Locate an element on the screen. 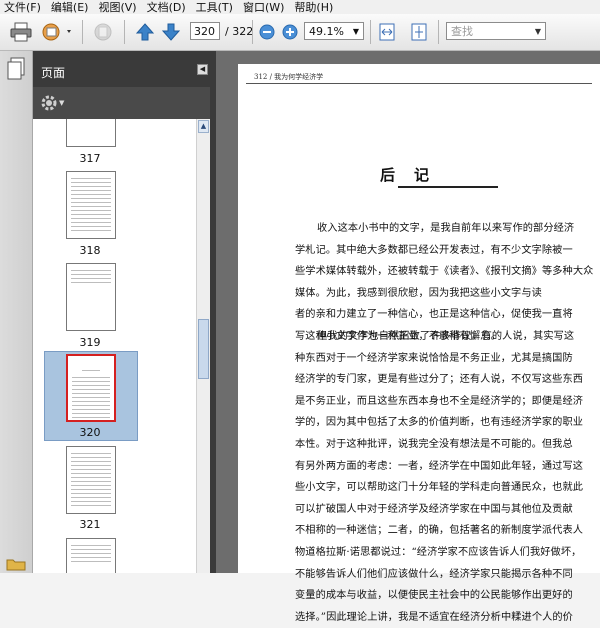 This screenshot has height=628, width=600. menu-tools: 工具(T) is located at coordinates (215, 7).